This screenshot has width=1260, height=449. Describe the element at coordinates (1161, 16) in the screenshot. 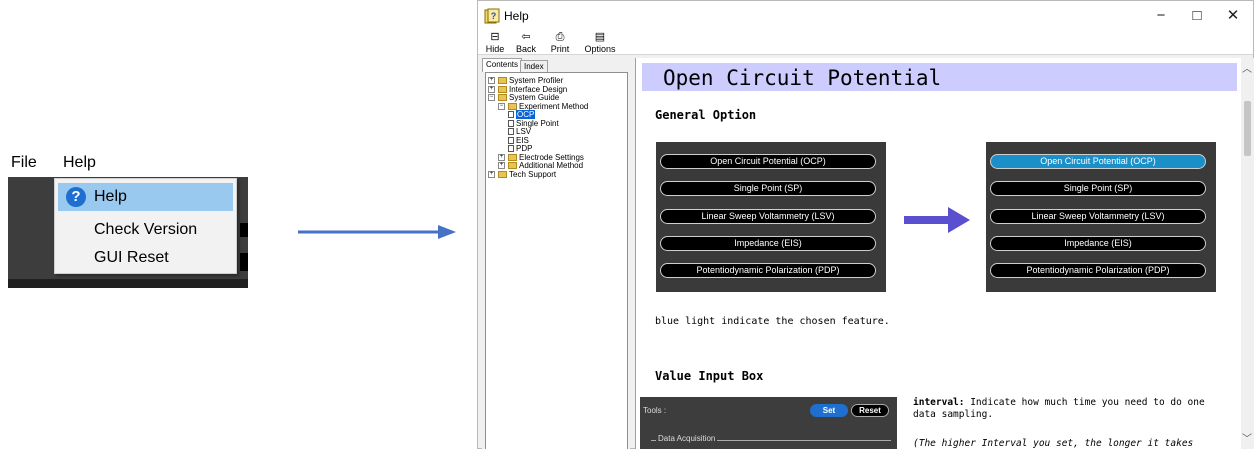

I see `minimize-button: −` at that location.